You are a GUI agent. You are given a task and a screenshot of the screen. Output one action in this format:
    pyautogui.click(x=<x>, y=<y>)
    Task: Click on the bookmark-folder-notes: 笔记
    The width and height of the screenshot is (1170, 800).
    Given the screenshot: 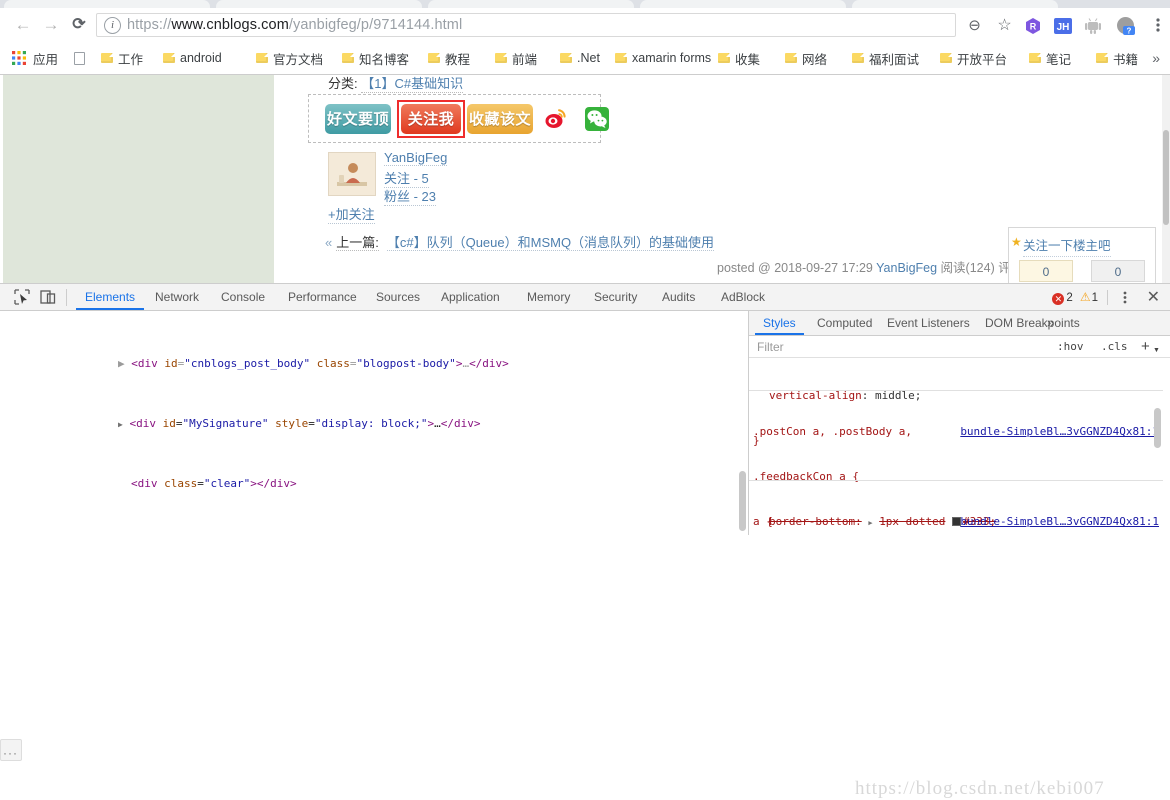 What is the action you would take?
    pyautogui.click(x=1050, y=58)
    